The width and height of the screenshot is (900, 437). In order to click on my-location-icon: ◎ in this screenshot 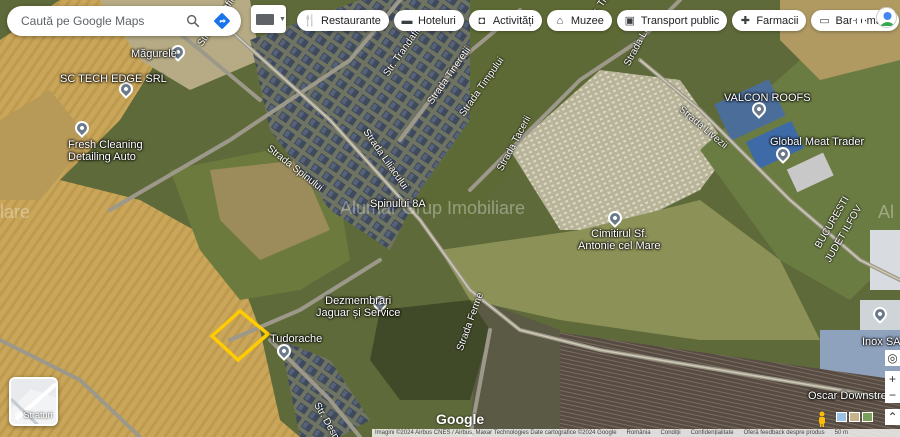, I will do `click(892, 358)`.